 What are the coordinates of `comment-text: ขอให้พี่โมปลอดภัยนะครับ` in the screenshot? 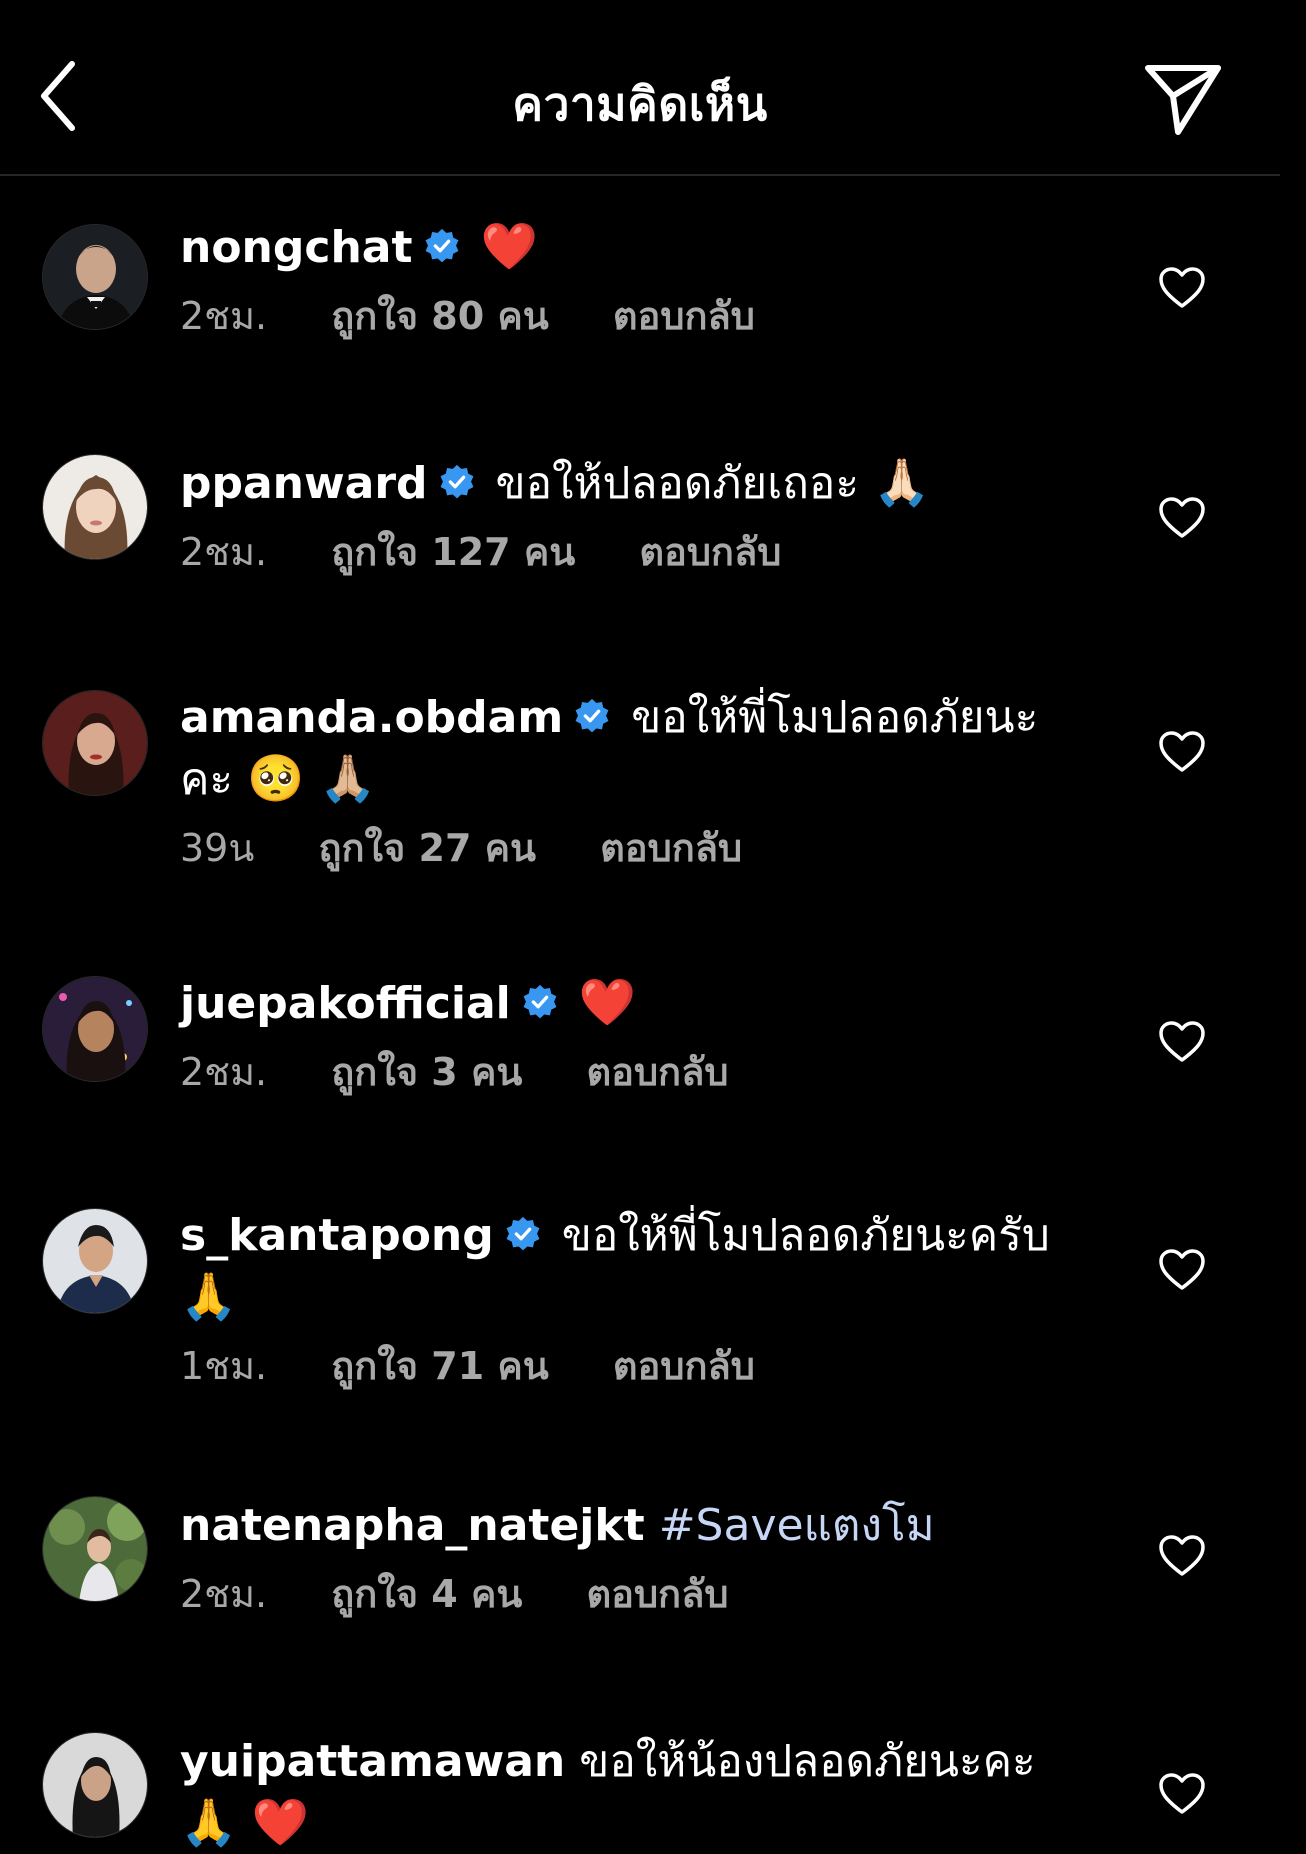 It's located at (805, 1235).